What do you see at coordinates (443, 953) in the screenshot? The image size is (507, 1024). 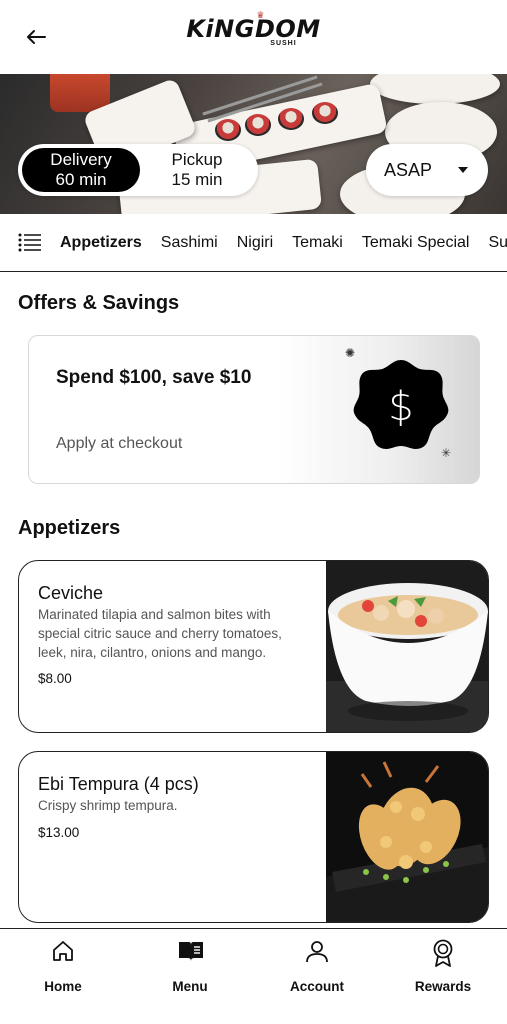 I see `award-icon` at bounding box center [443, 953].